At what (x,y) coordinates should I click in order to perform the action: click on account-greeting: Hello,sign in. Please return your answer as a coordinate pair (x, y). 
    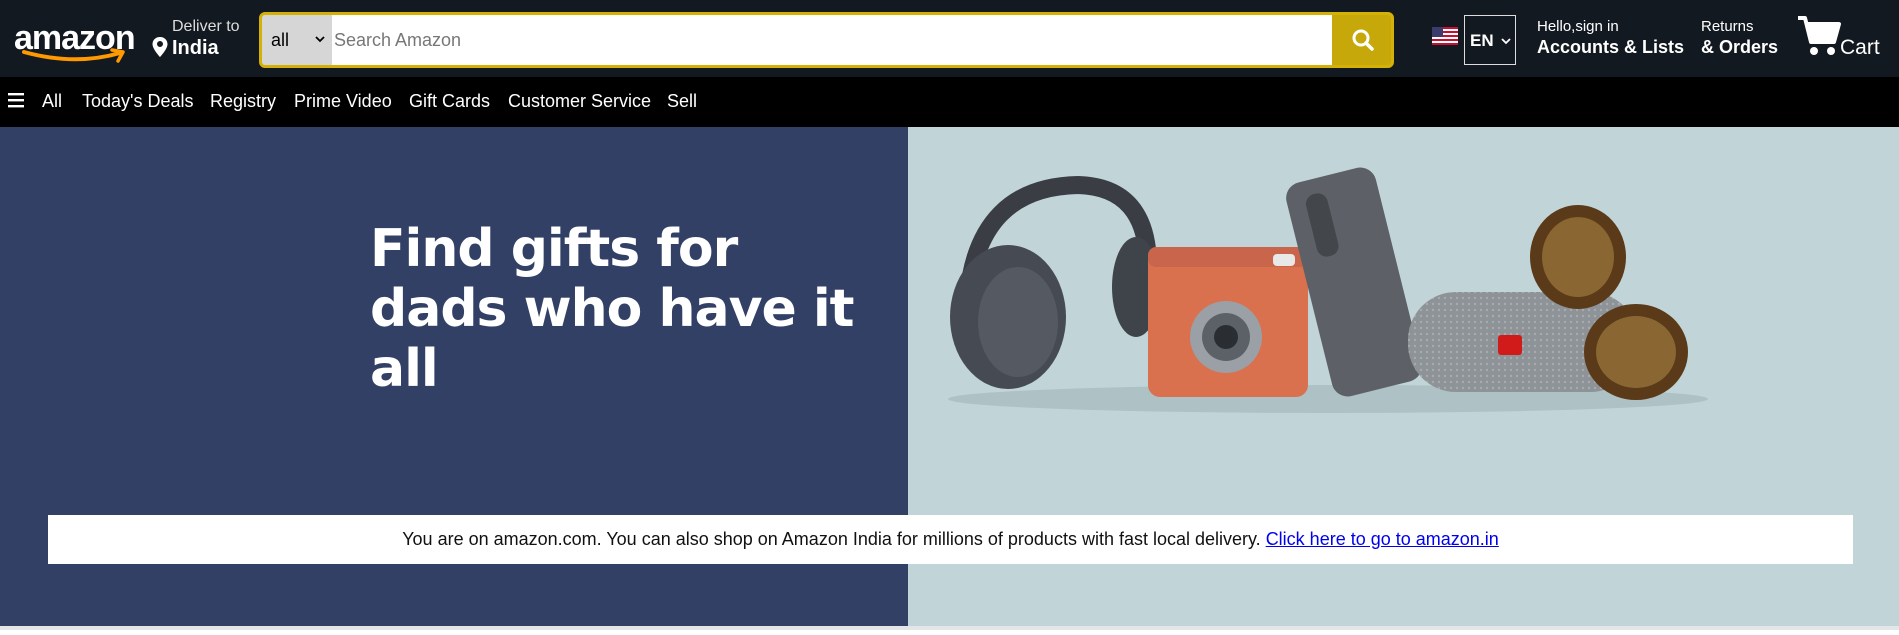
    Looking at the image, I should click on (1578, 26).